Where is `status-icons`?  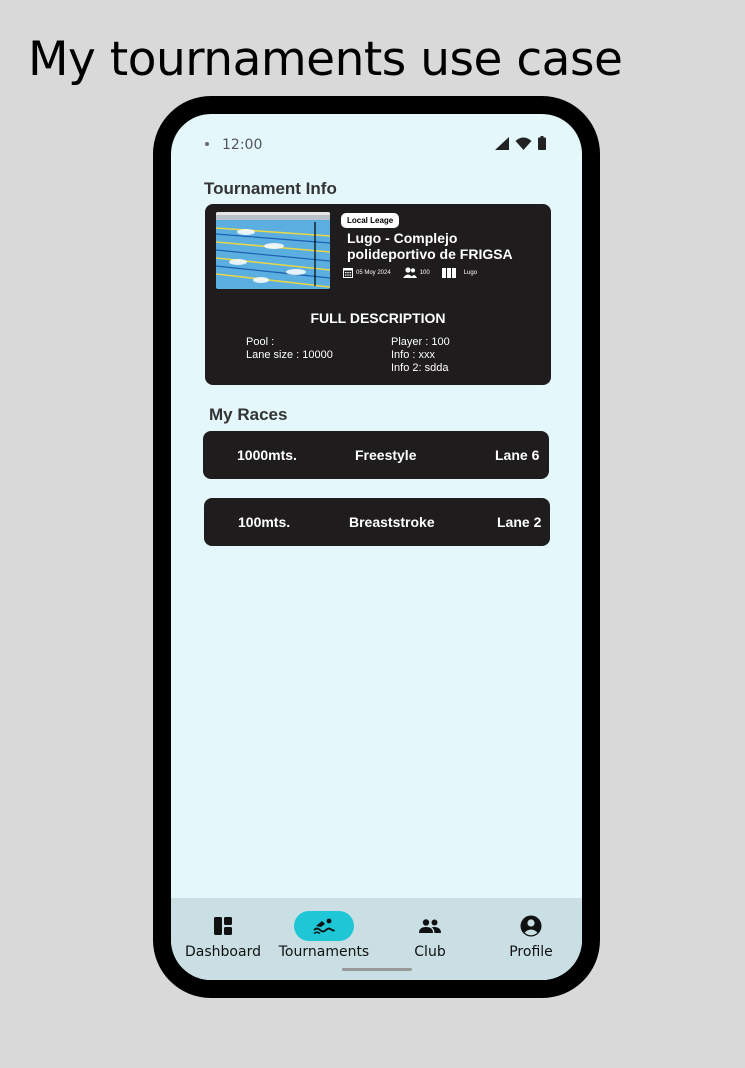
status-icons is located at coordinates (520, 143).